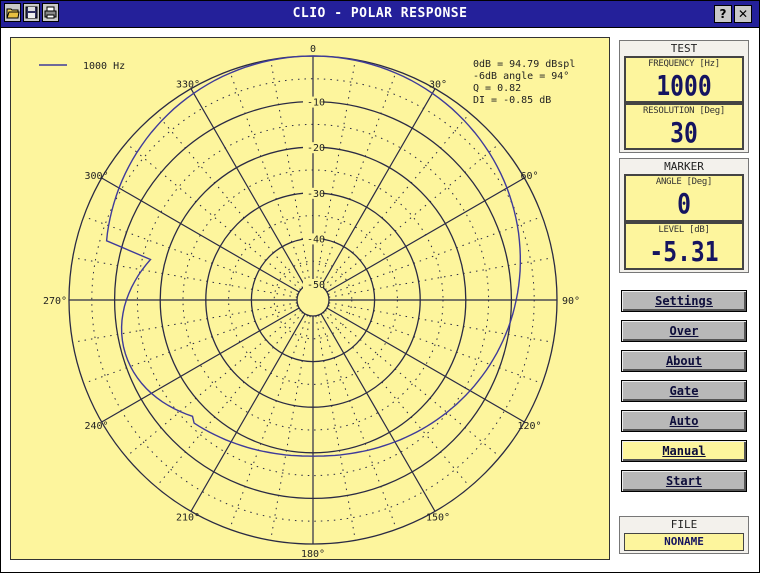  I want to click on gate-button: Gate, so click(684, 391).